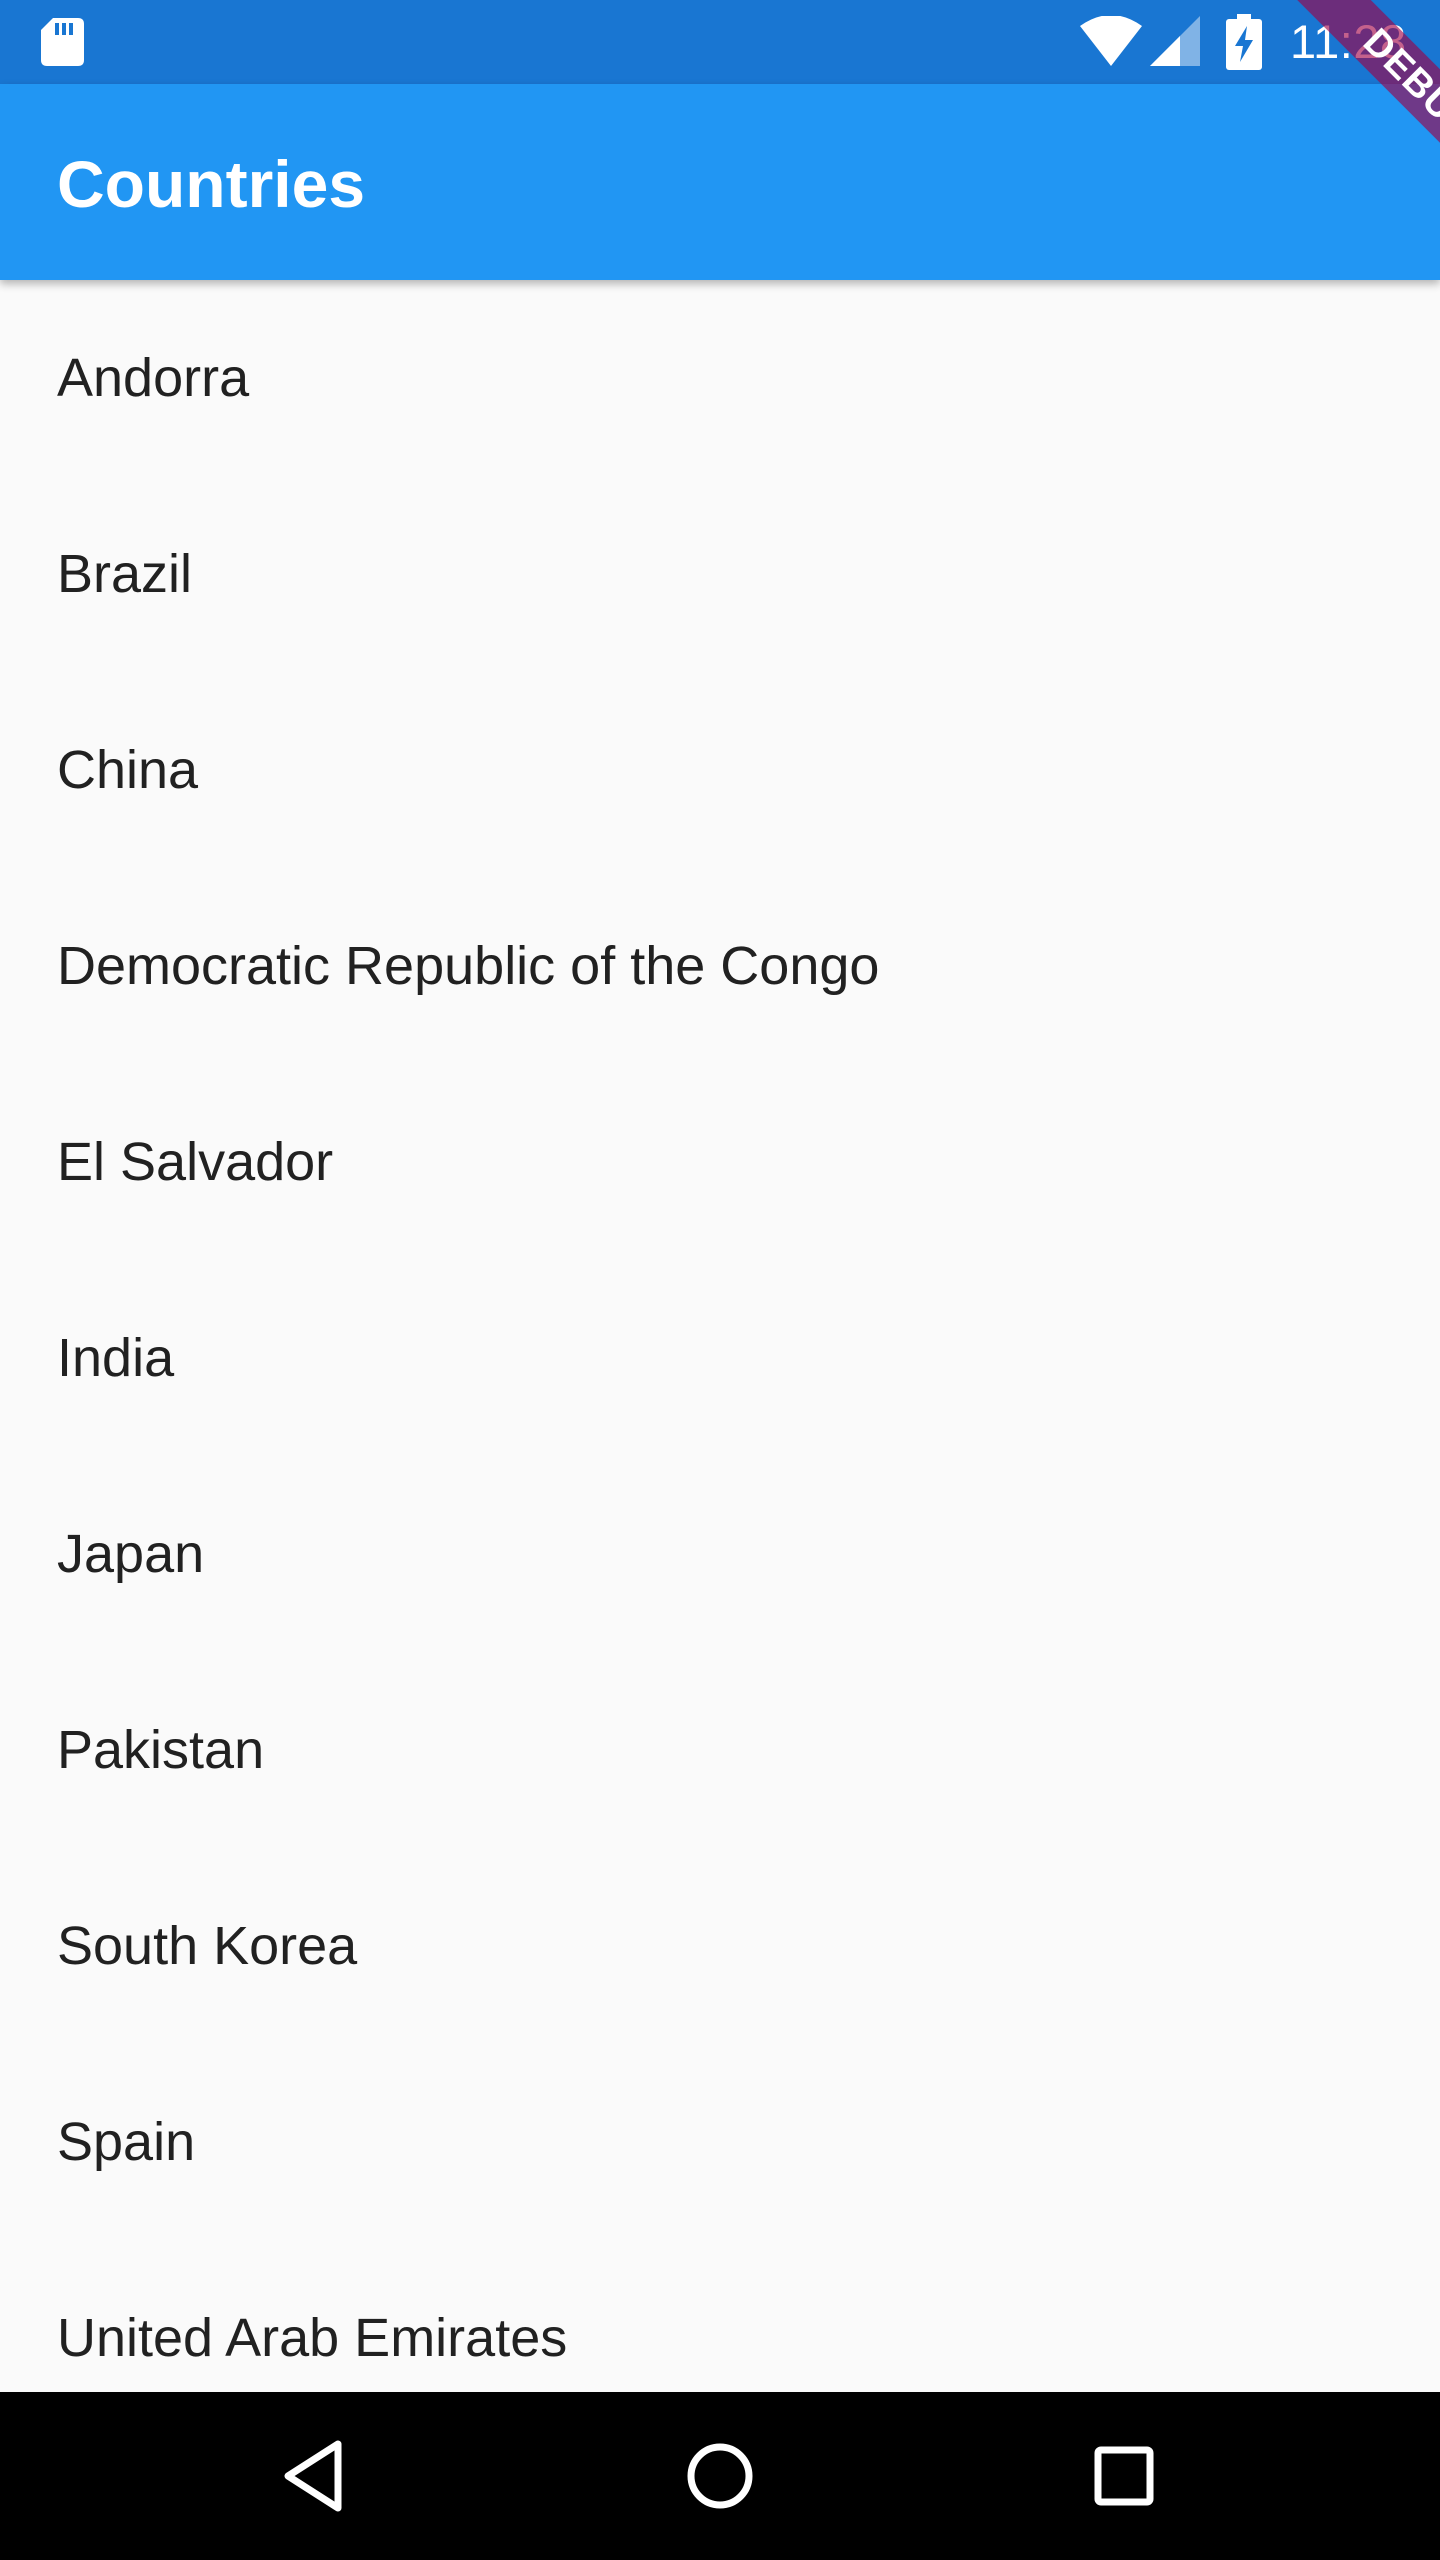 This screenshot has height=2560, width=1440. I want to click on battery-charging-icon, so click(1244, 42).